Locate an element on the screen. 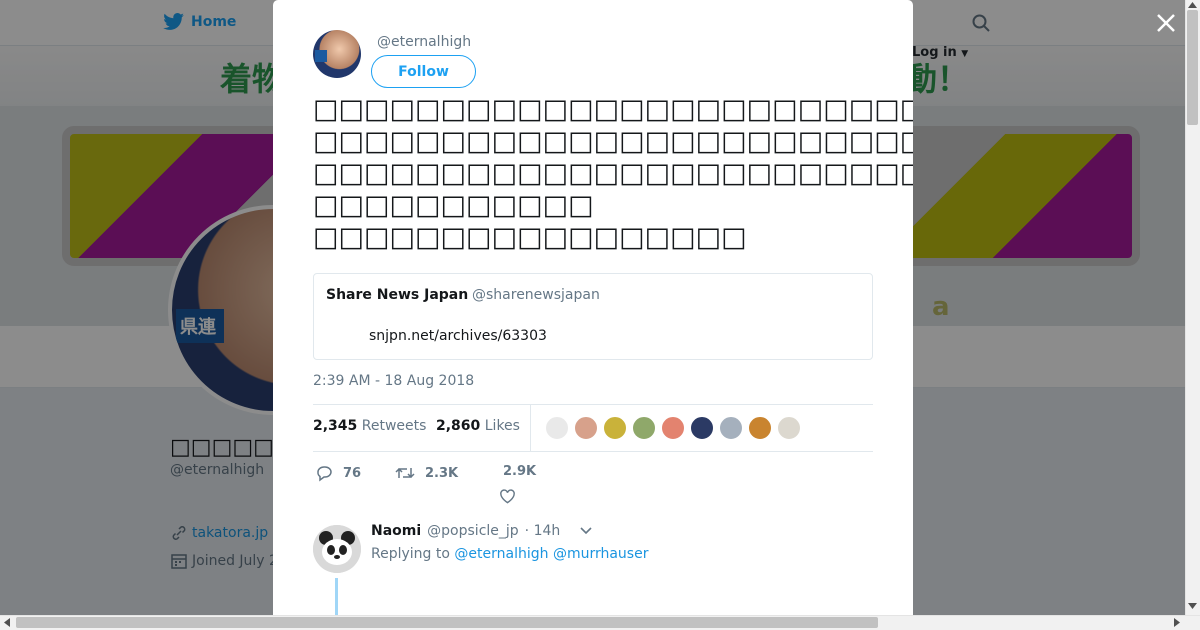 The height and width of the screenshot is (630, 1200). replying-to-prefix: Replying to is located at coordinates (410, 554).